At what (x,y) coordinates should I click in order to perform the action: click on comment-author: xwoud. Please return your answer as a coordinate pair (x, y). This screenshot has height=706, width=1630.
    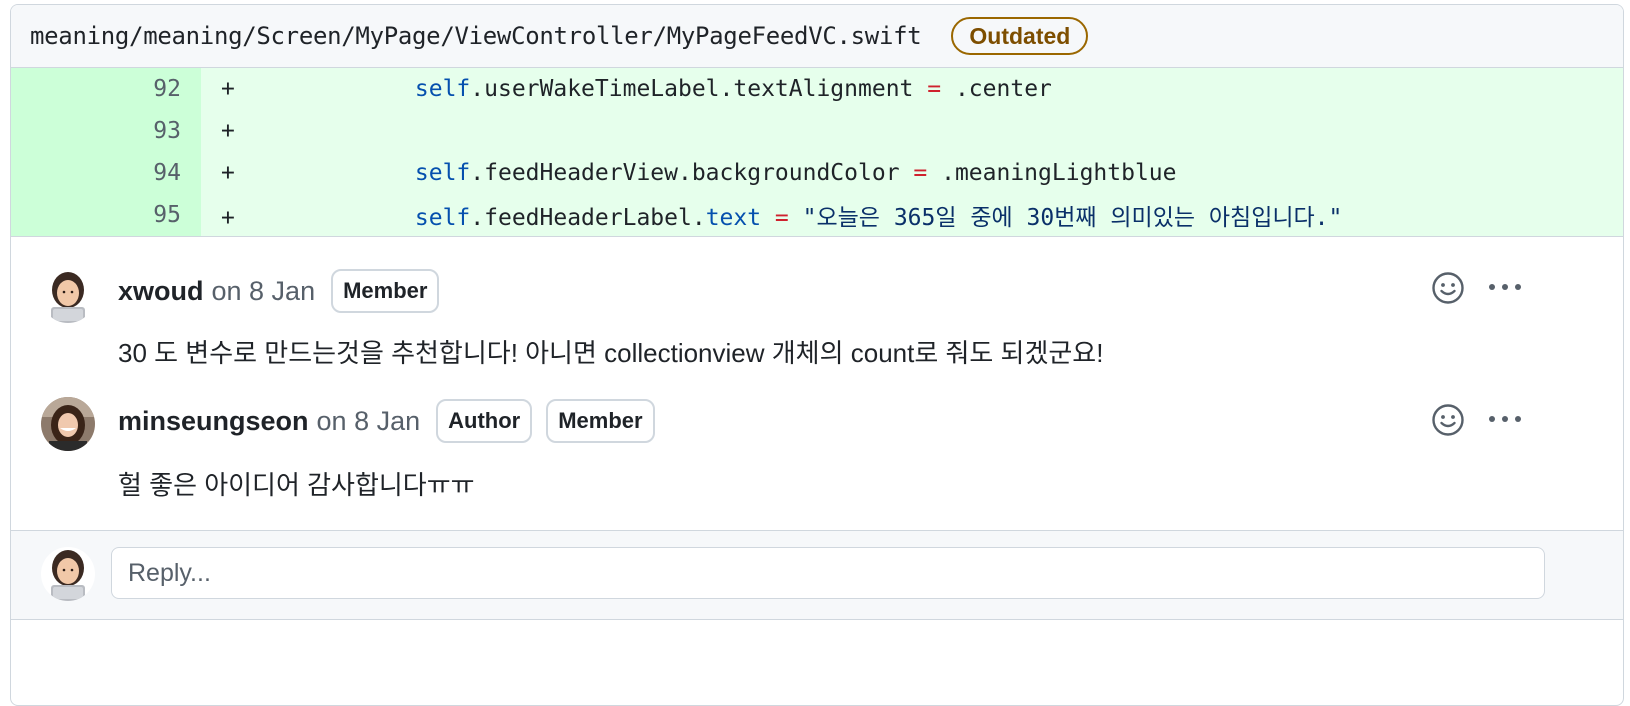
    Looking at the image, I should click on (161, 291).